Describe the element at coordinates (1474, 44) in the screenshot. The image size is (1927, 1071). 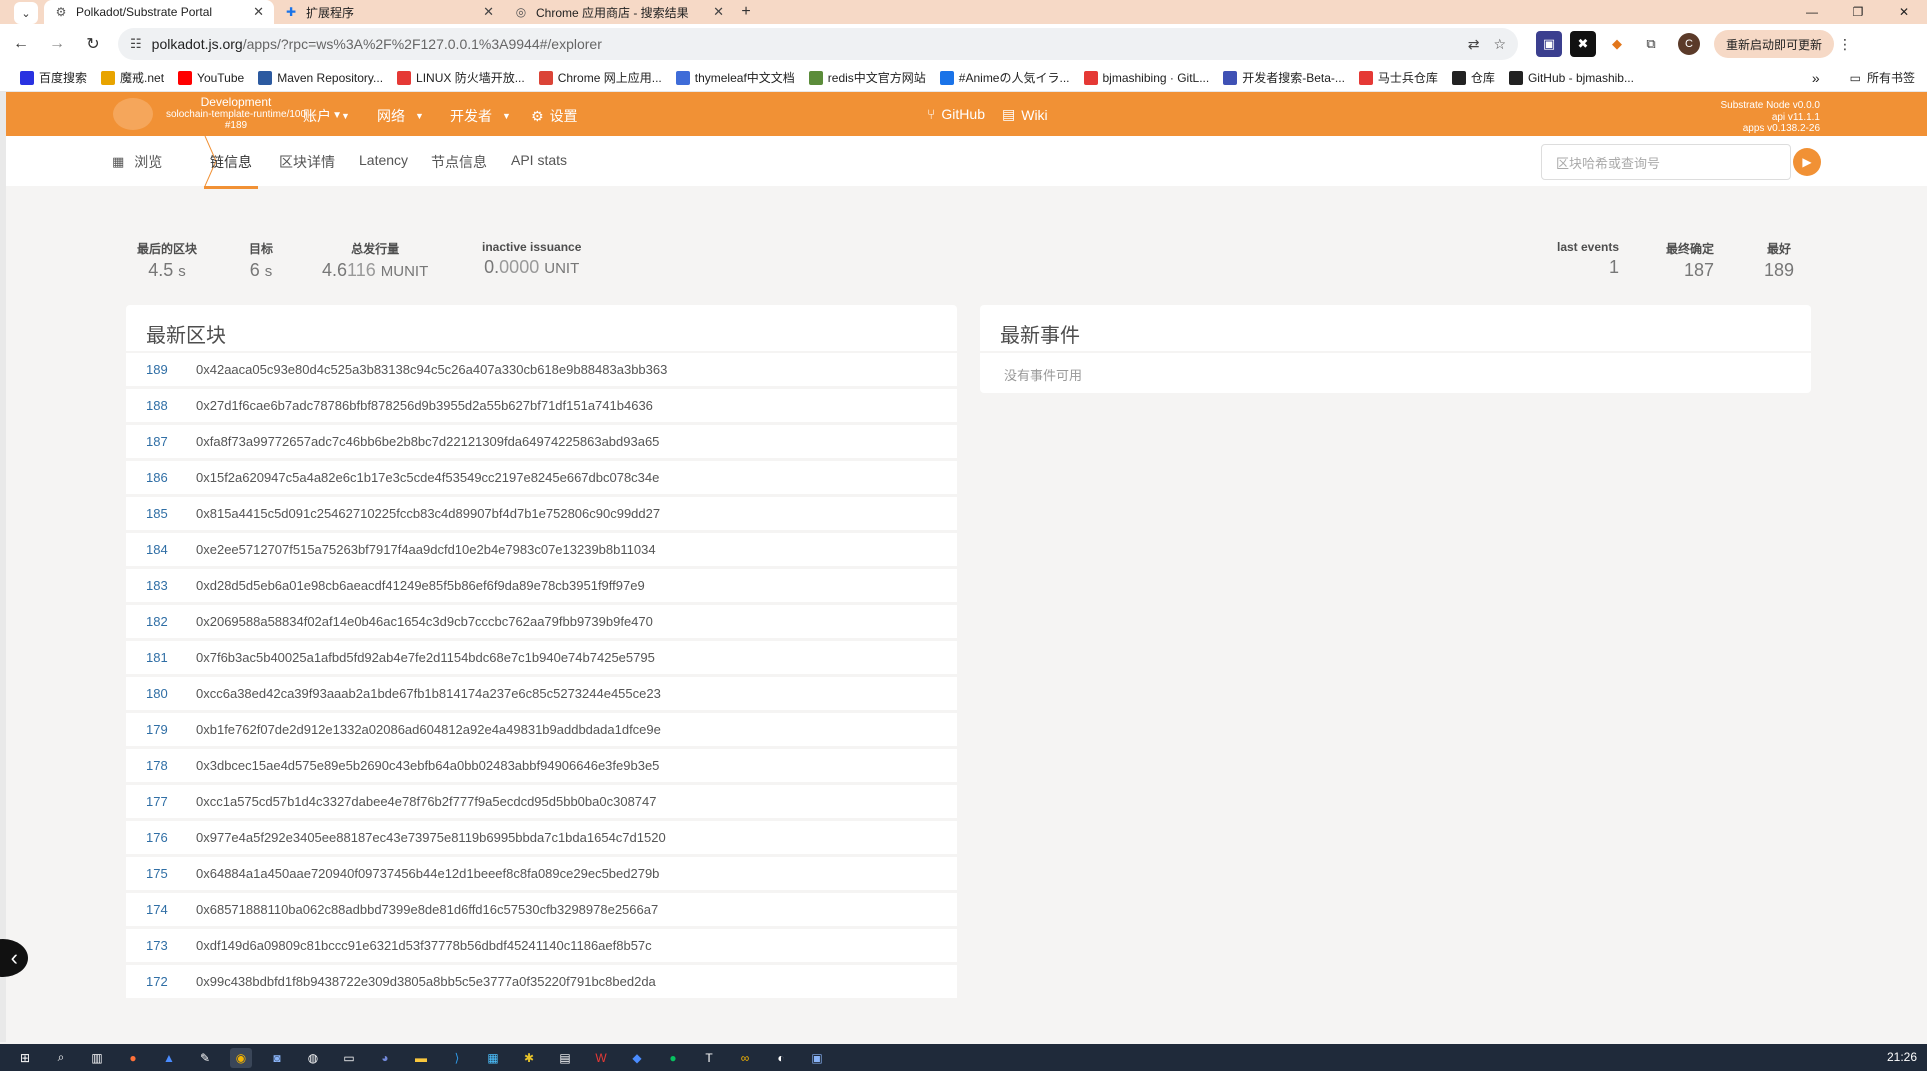
I see `translate-icon: ⇄` at that location.